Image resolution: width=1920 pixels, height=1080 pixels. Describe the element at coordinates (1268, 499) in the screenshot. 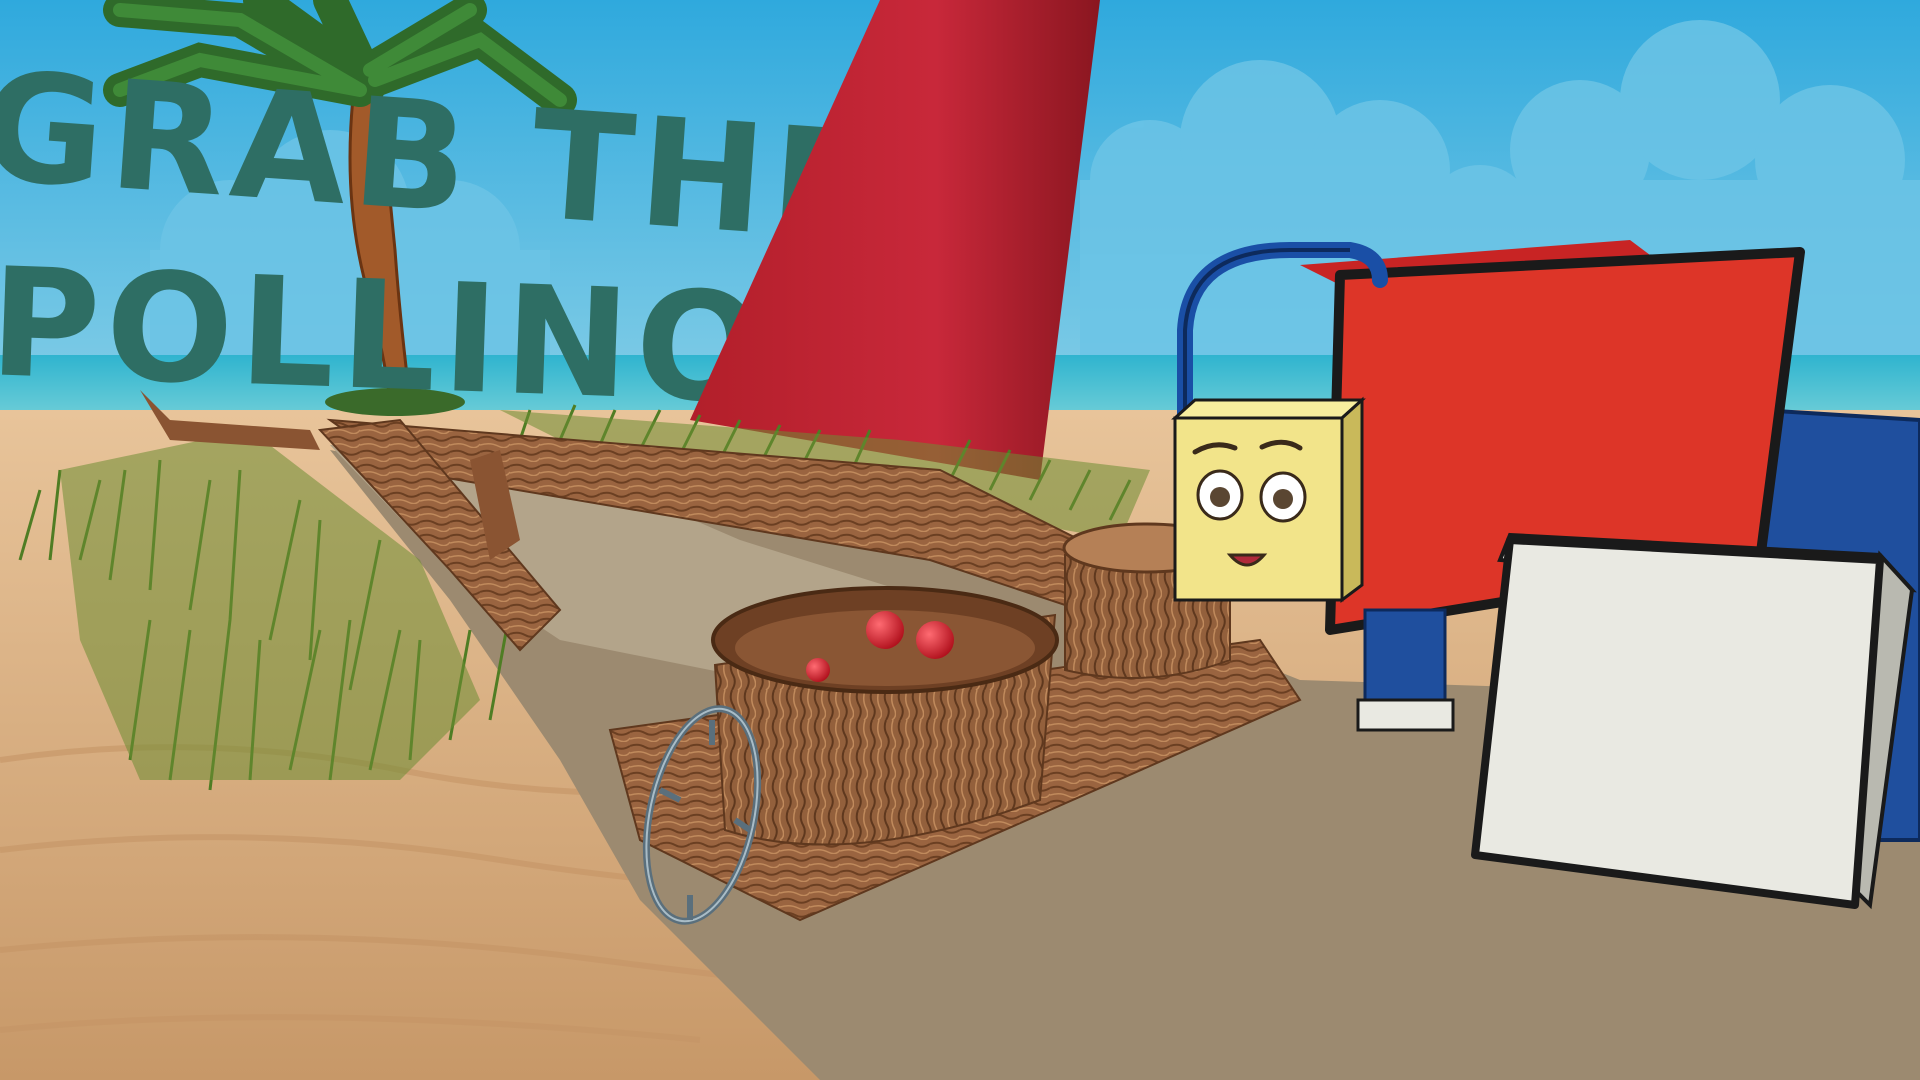

I see `character-head` at that location.